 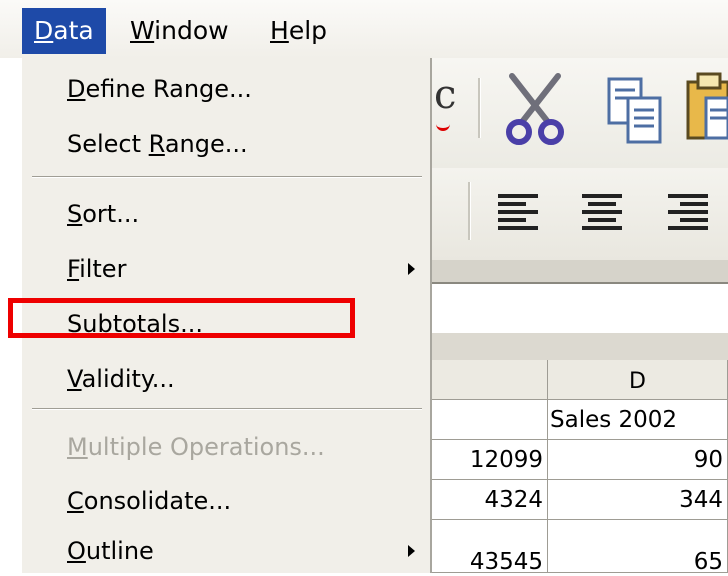 What do you see at coordinates (580, 346) in the screenshot?
I see `sheet-top-gap` at bounding box center [580, 346].